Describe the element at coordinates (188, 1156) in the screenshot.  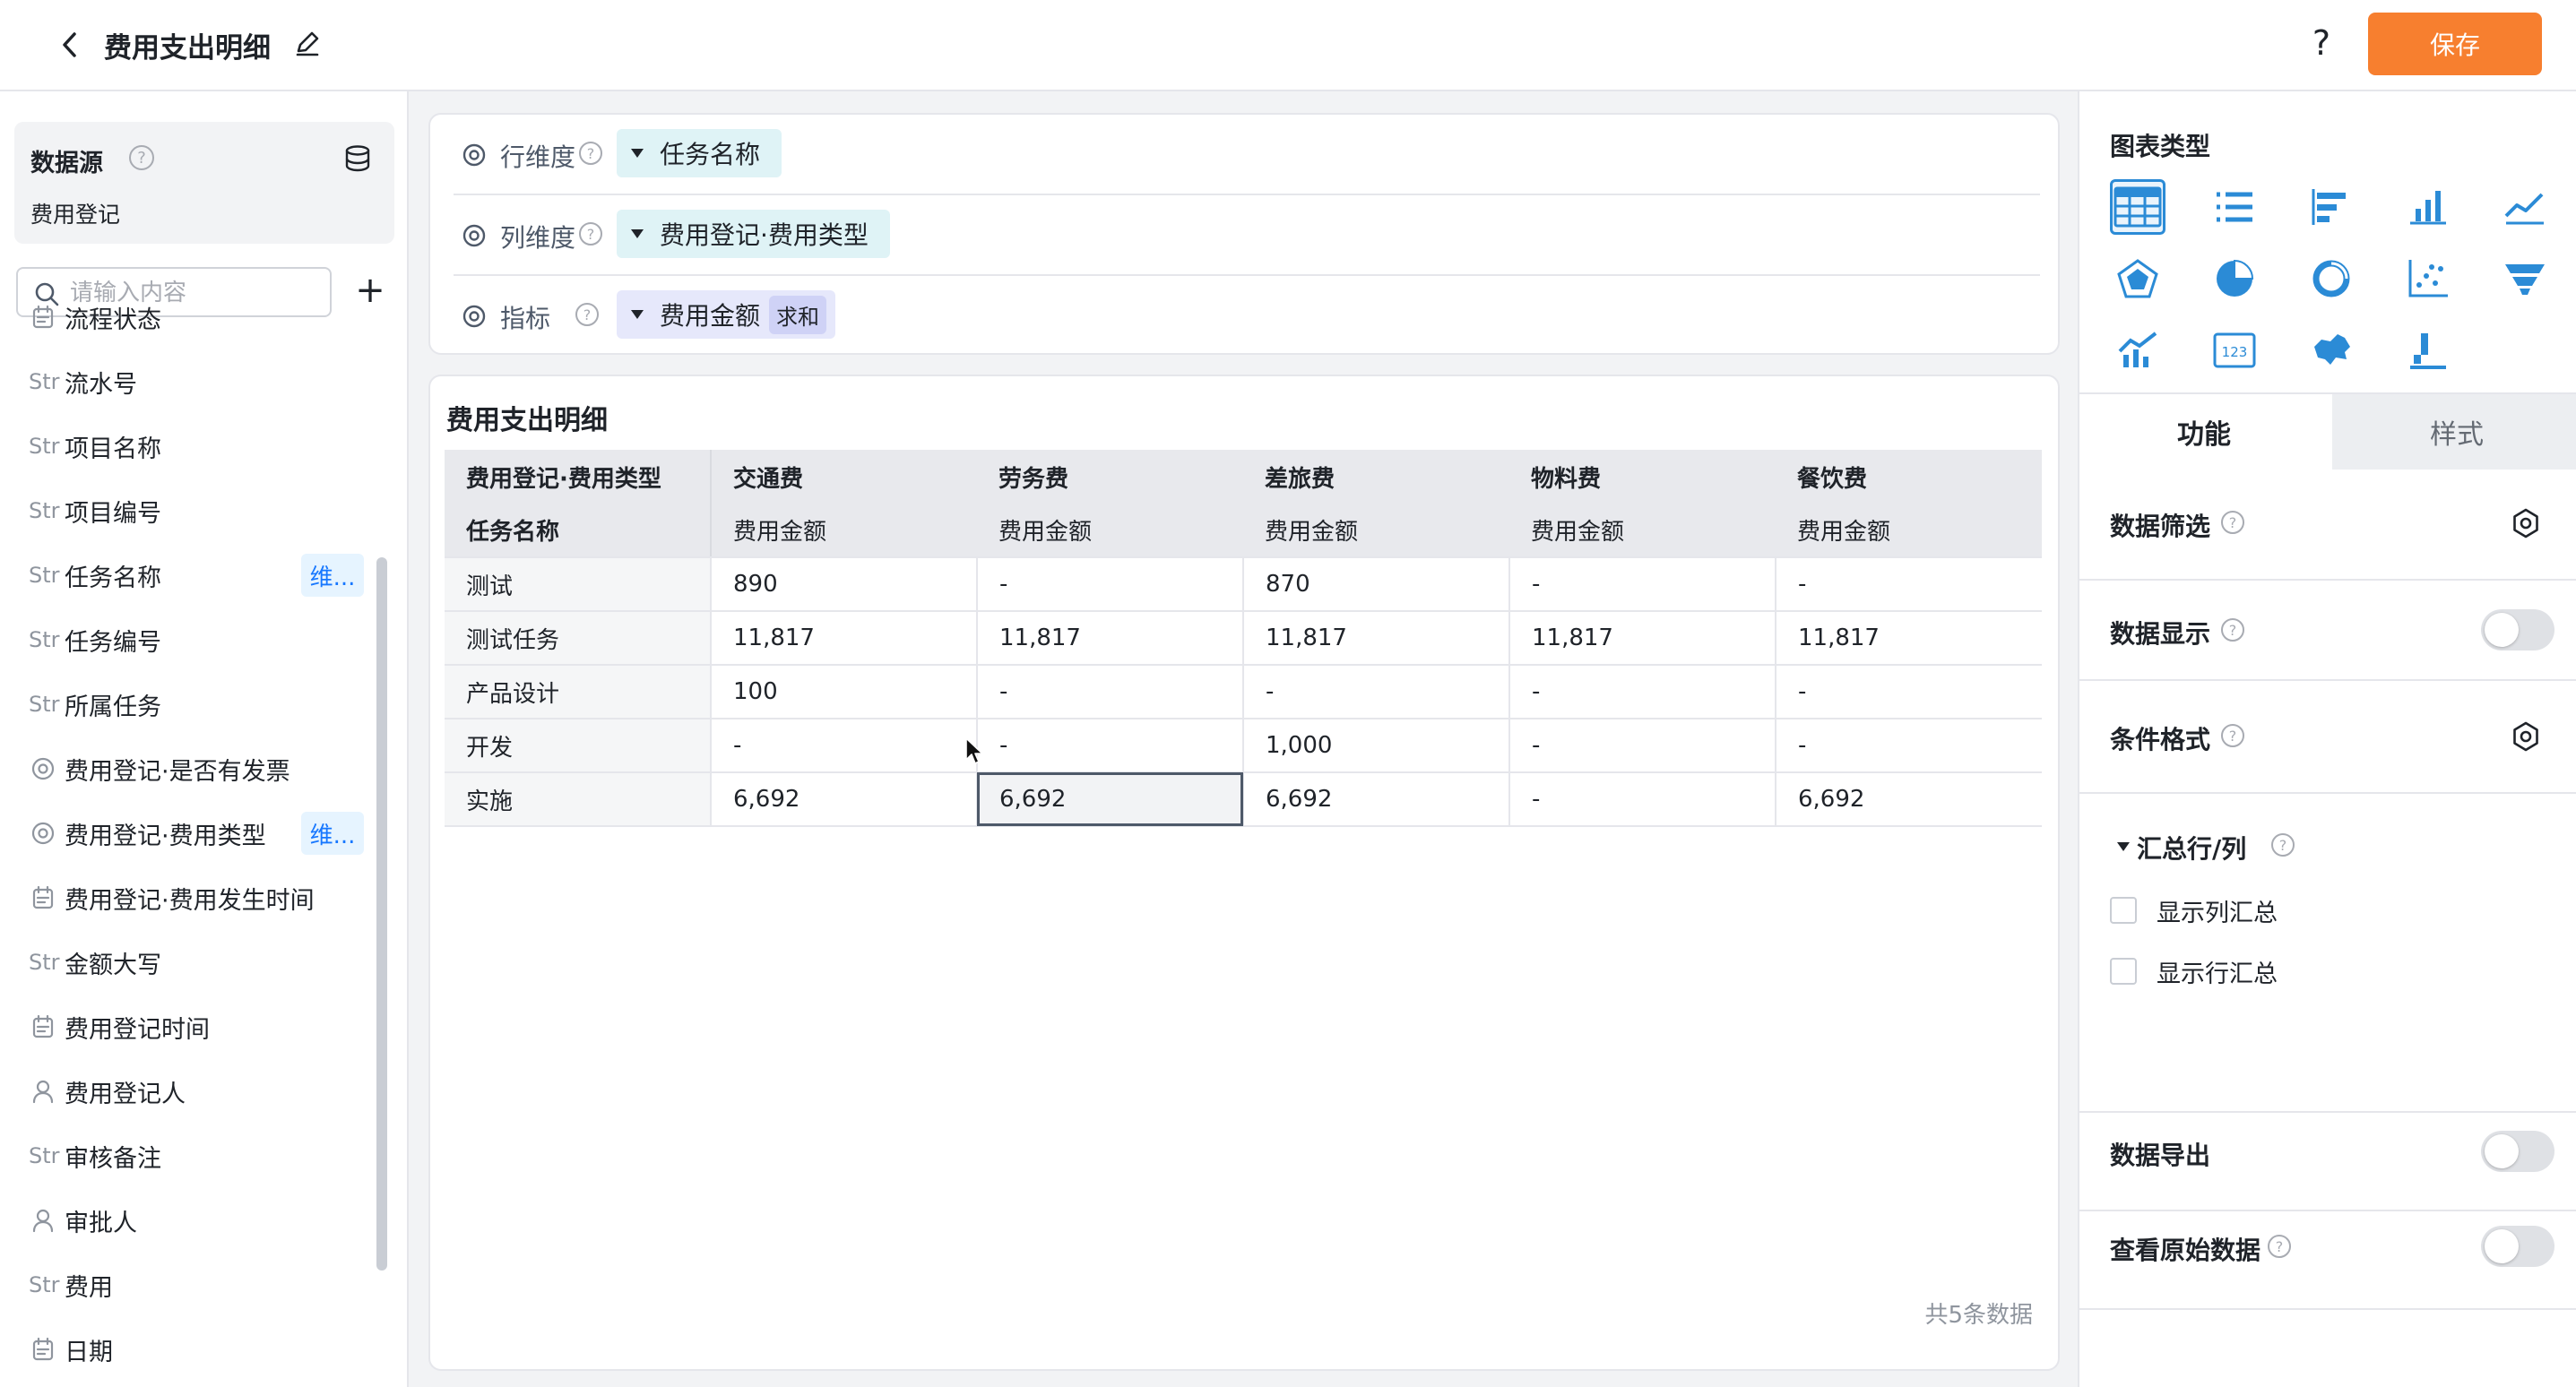
I see `field-item: Str 审核备注` at that location.